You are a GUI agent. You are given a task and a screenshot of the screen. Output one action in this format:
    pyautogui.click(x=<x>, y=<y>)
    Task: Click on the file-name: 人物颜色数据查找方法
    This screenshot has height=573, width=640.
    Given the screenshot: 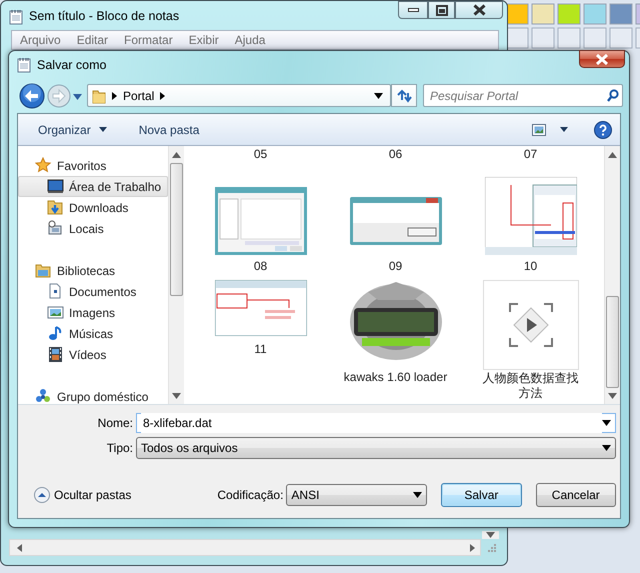 What is the action you would take?
    pyautogui.click(x=531, y=386)
    